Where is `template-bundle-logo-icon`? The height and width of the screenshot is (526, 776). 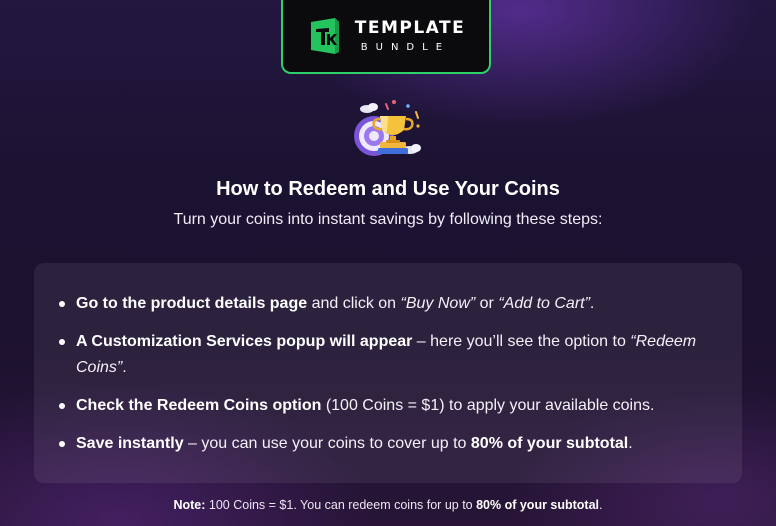
template-bundle-logo-icon is located at coordinates (324, 36).